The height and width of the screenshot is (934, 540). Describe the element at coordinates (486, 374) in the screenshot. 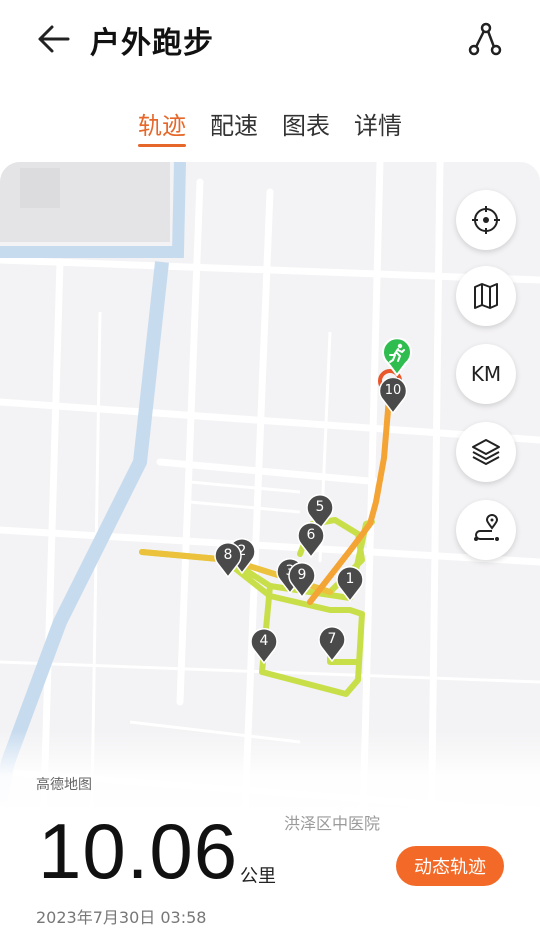

I see `km-marker-toggle: KM` at that location.